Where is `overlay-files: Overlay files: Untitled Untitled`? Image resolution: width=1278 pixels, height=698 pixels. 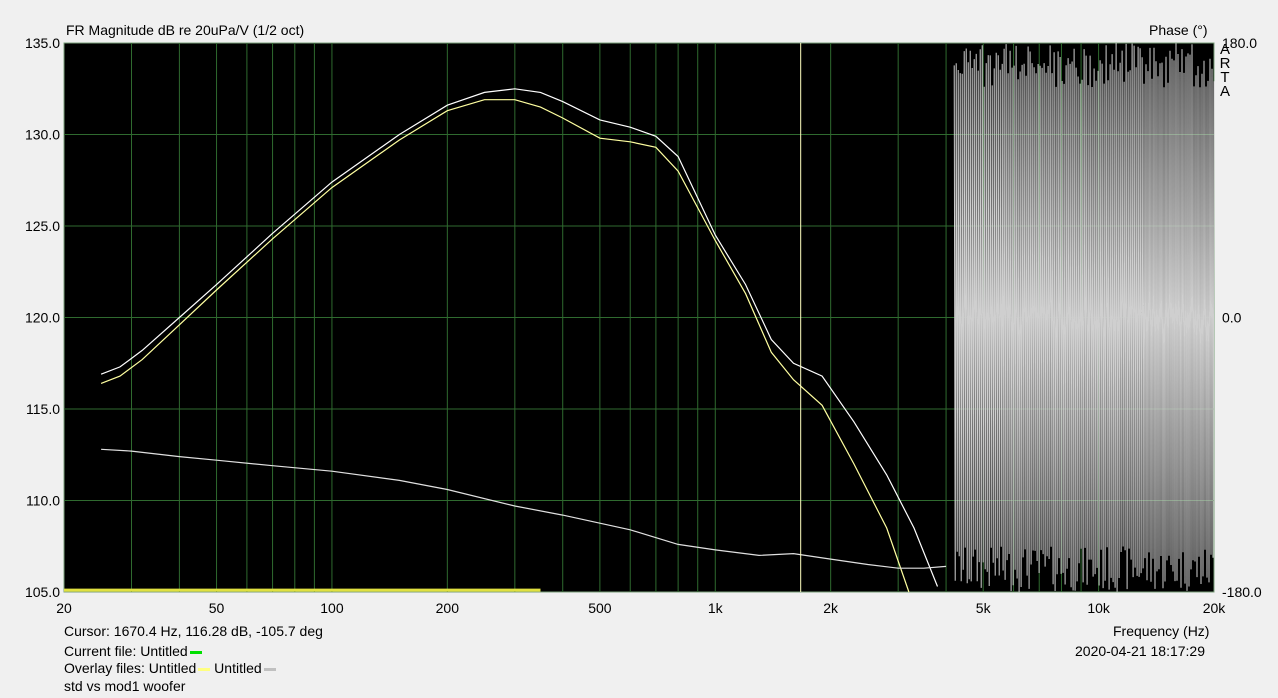 overlay-files: Overlay files: Untitled Untitled is located at coordinates (170, 668).